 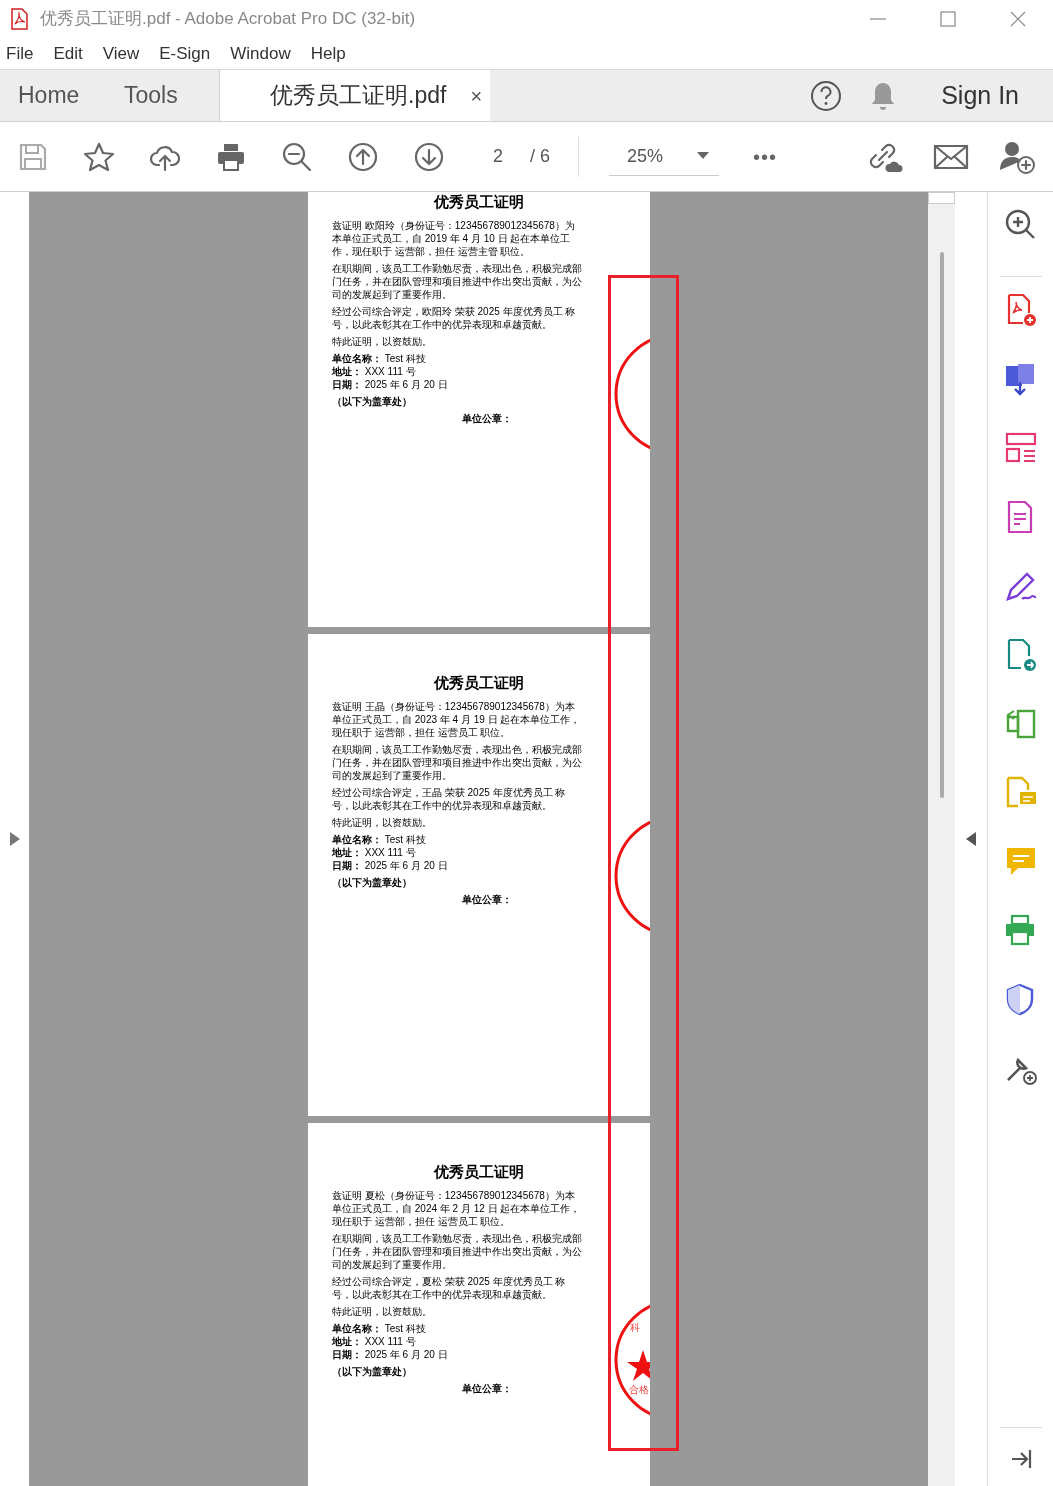 What do you see at coordinates (476, 95) in the screenshot?
I see `tab-close-button: ×` at bounding box center [476, 95].